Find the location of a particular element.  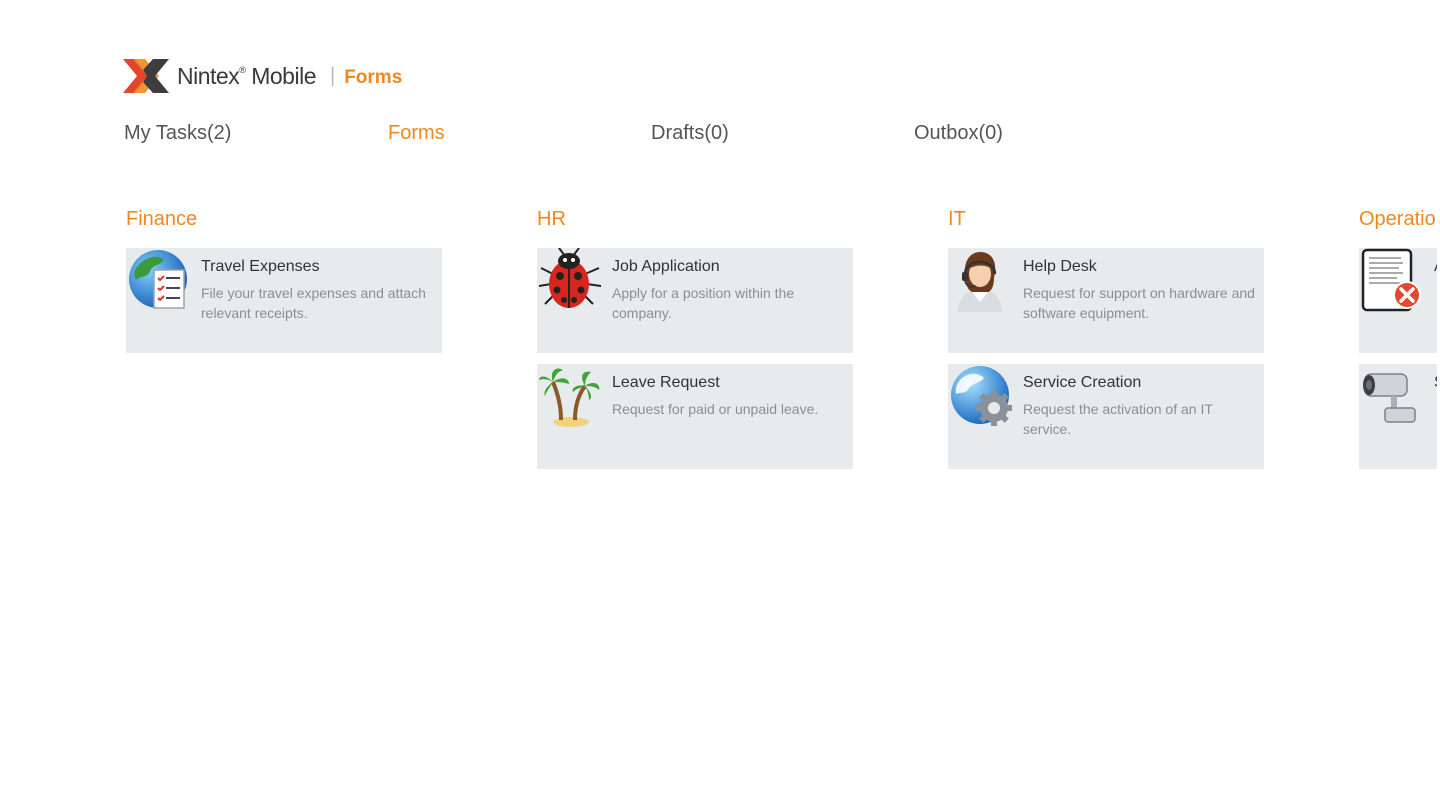

form-title: A is located at coordinates (1435, 267).